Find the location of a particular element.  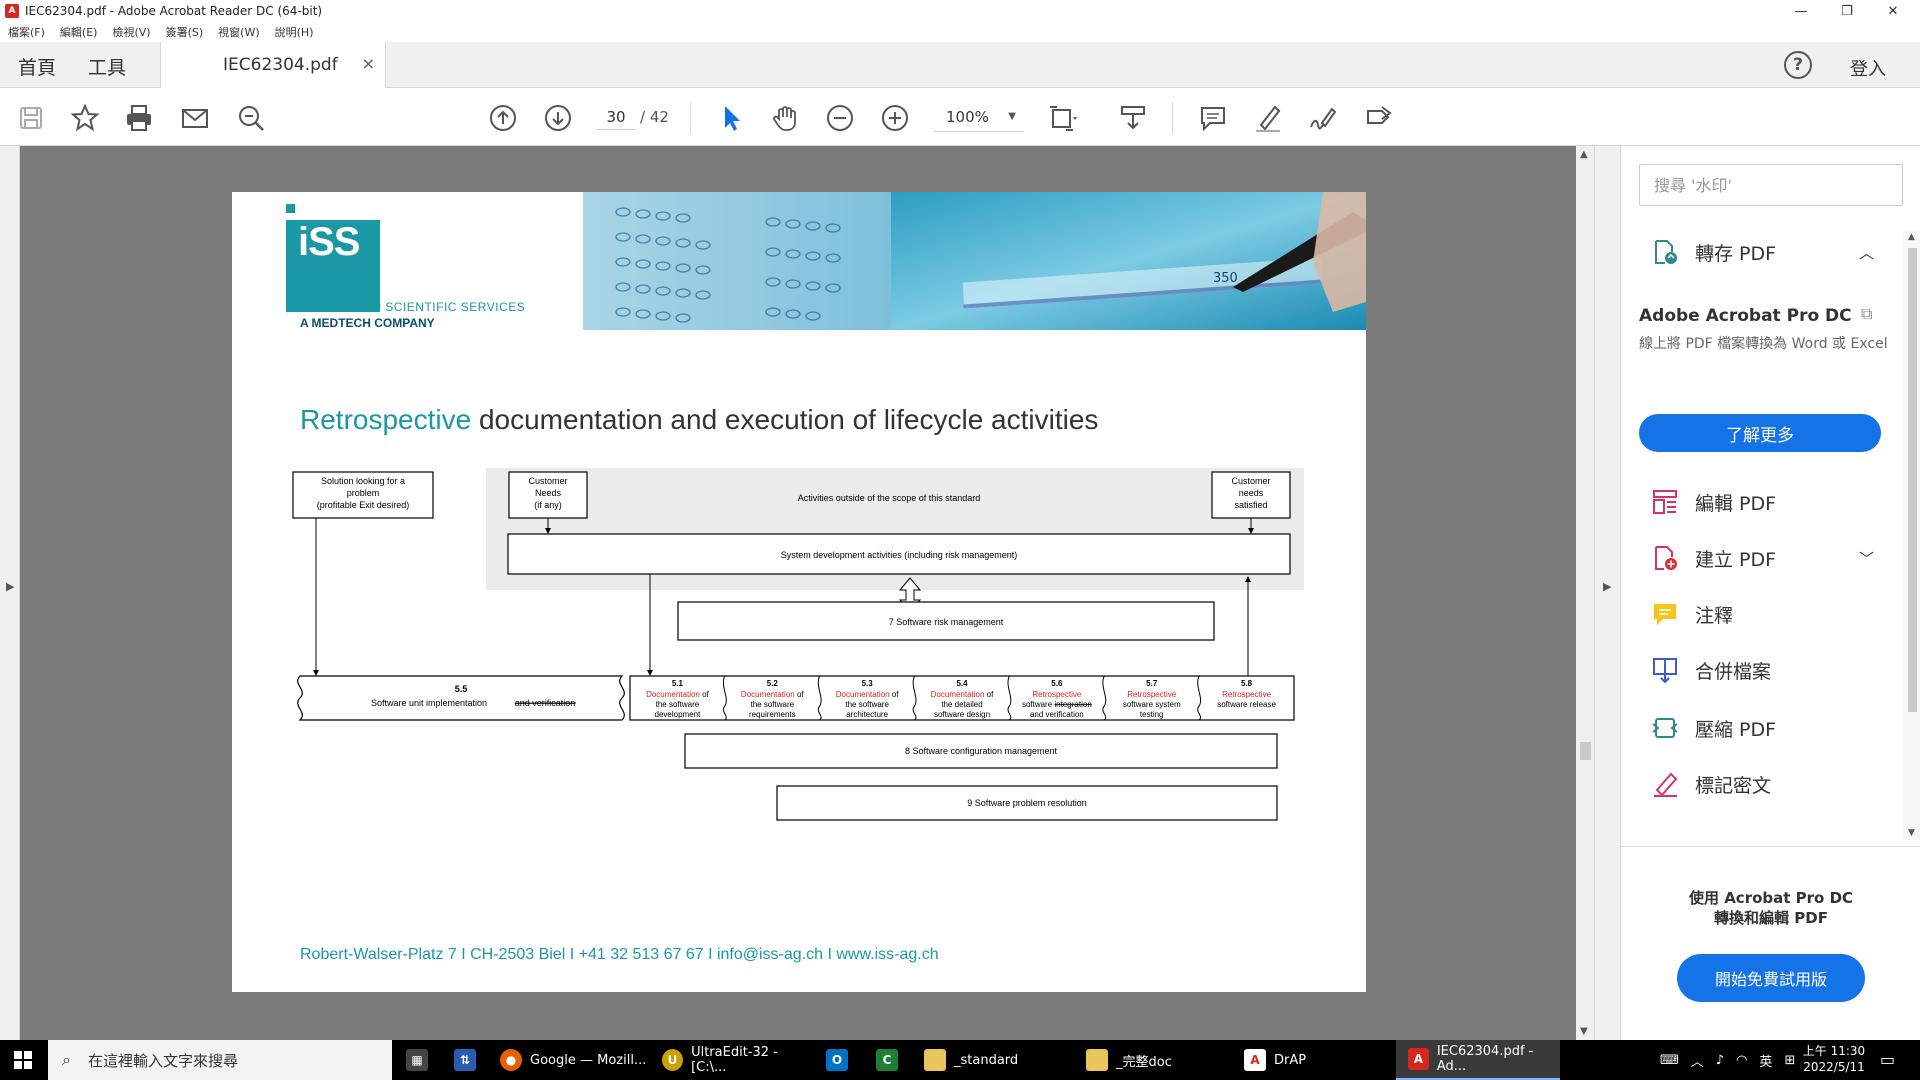

tool-export-pdf: 轉存 PDF is located at coordinates (1713, 252).